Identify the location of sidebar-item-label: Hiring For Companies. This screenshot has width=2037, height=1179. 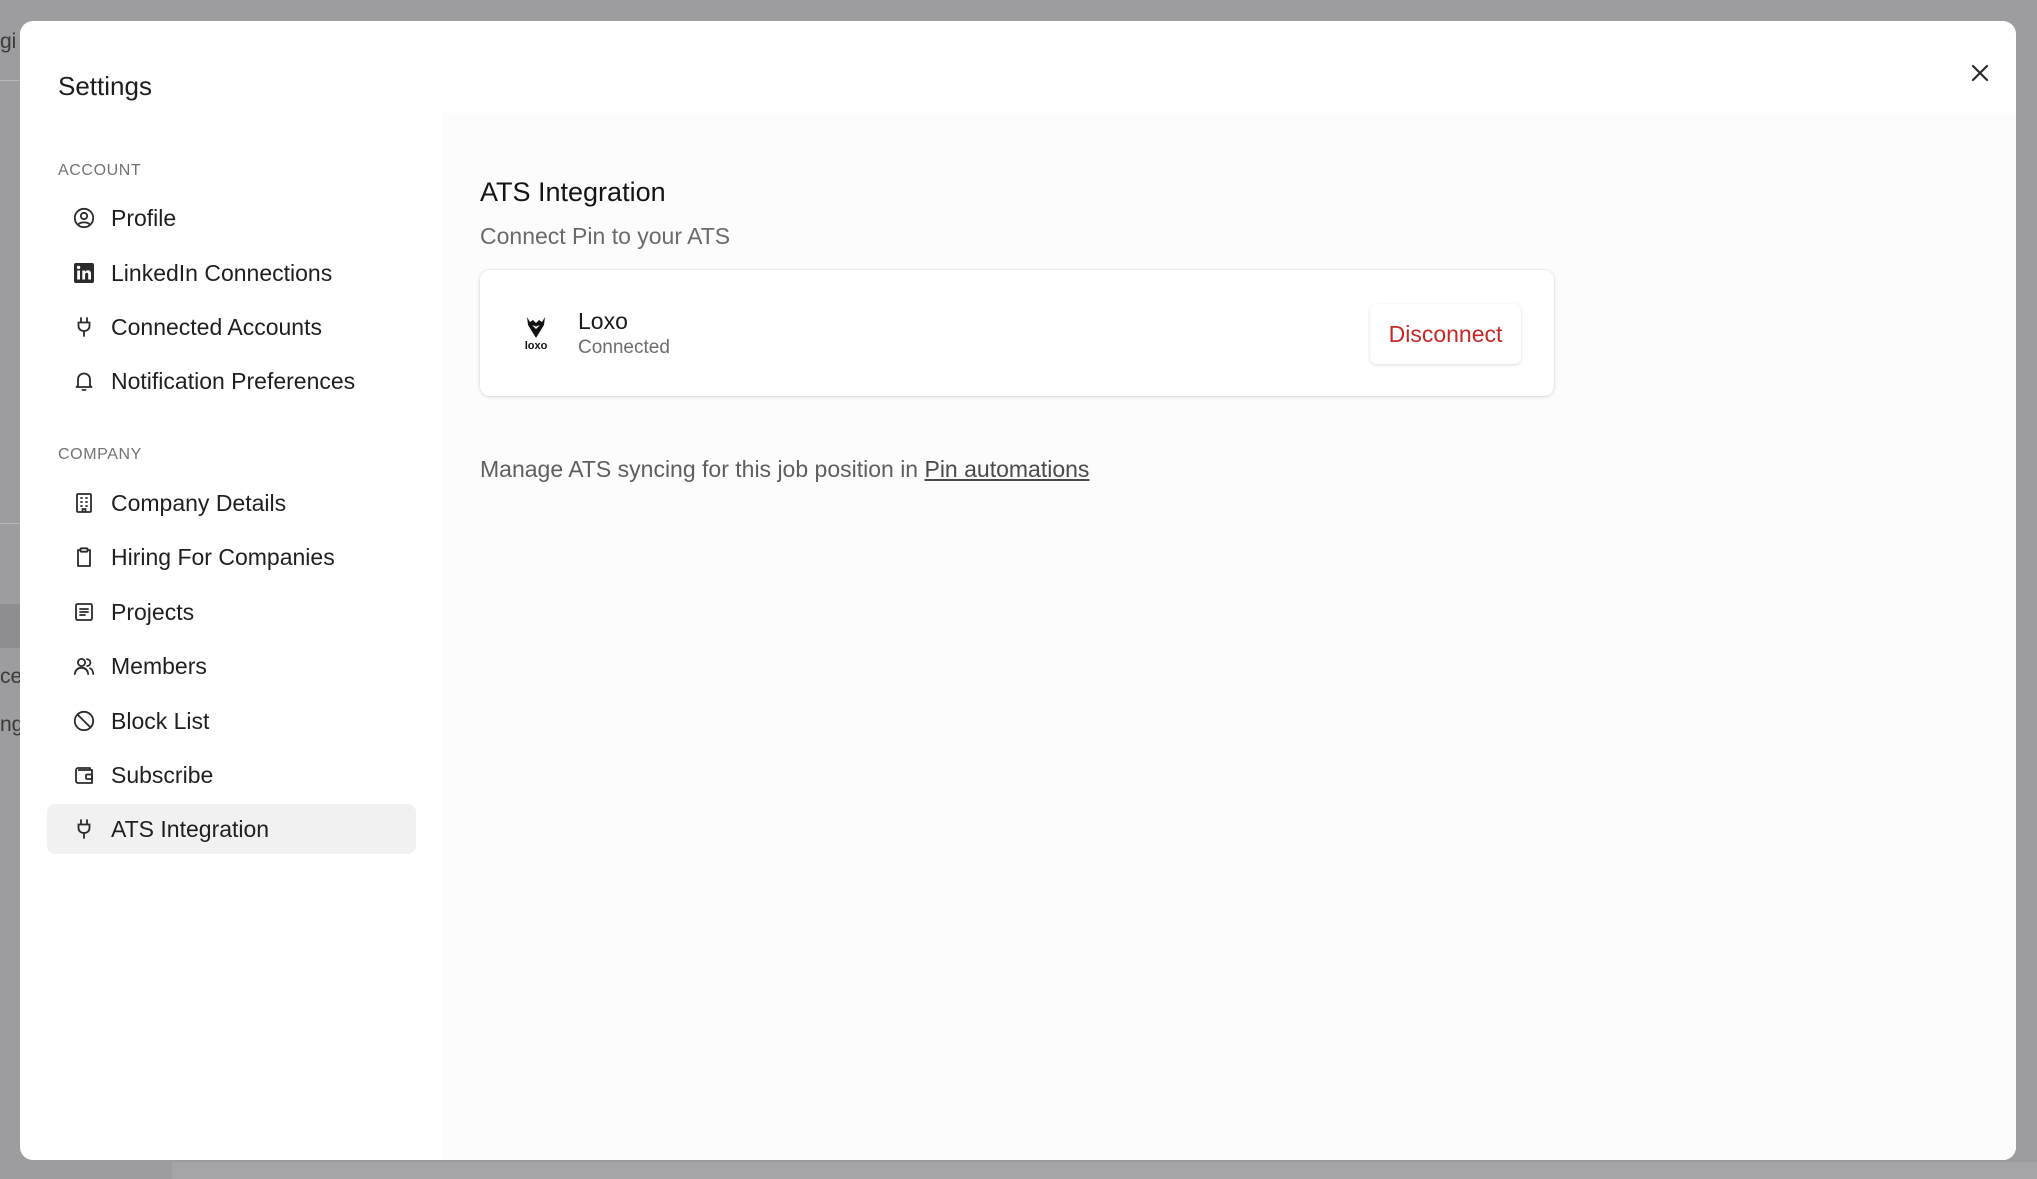
(223, 556).